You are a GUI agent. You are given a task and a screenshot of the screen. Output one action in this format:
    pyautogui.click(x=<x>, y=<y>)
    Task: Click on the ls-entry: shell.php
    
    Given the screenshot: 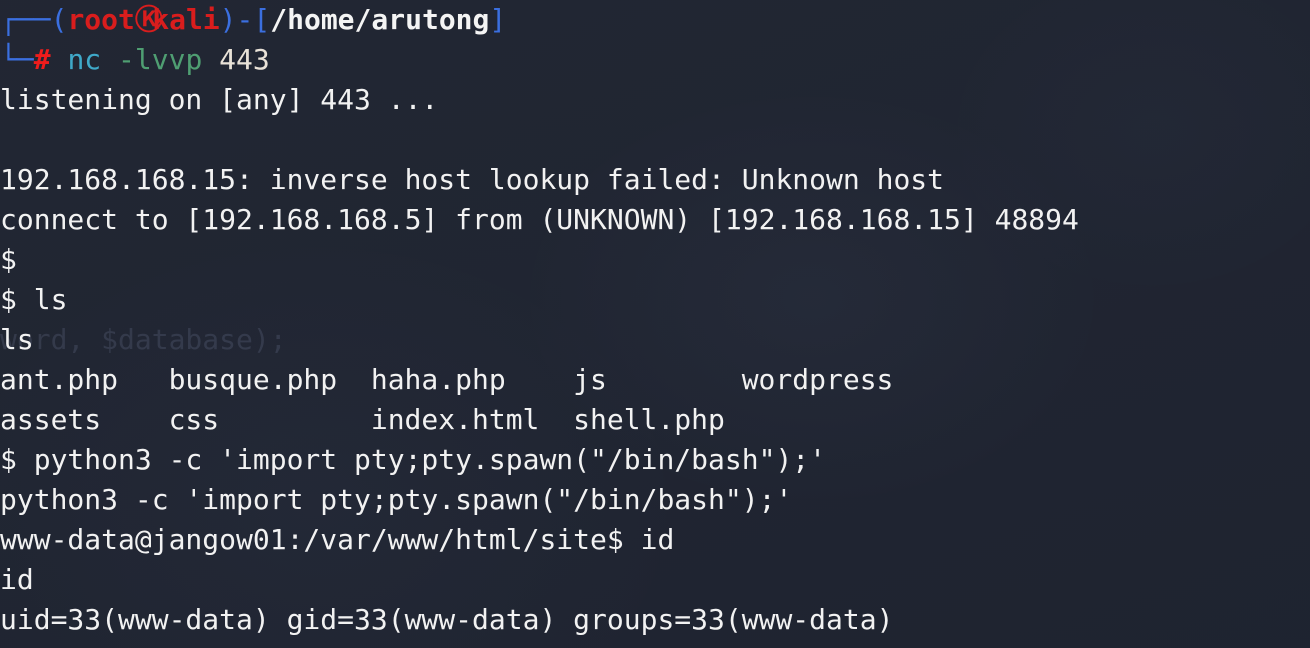 What is the action you would take?
    pyautogui.click(x=649, y=419)
    